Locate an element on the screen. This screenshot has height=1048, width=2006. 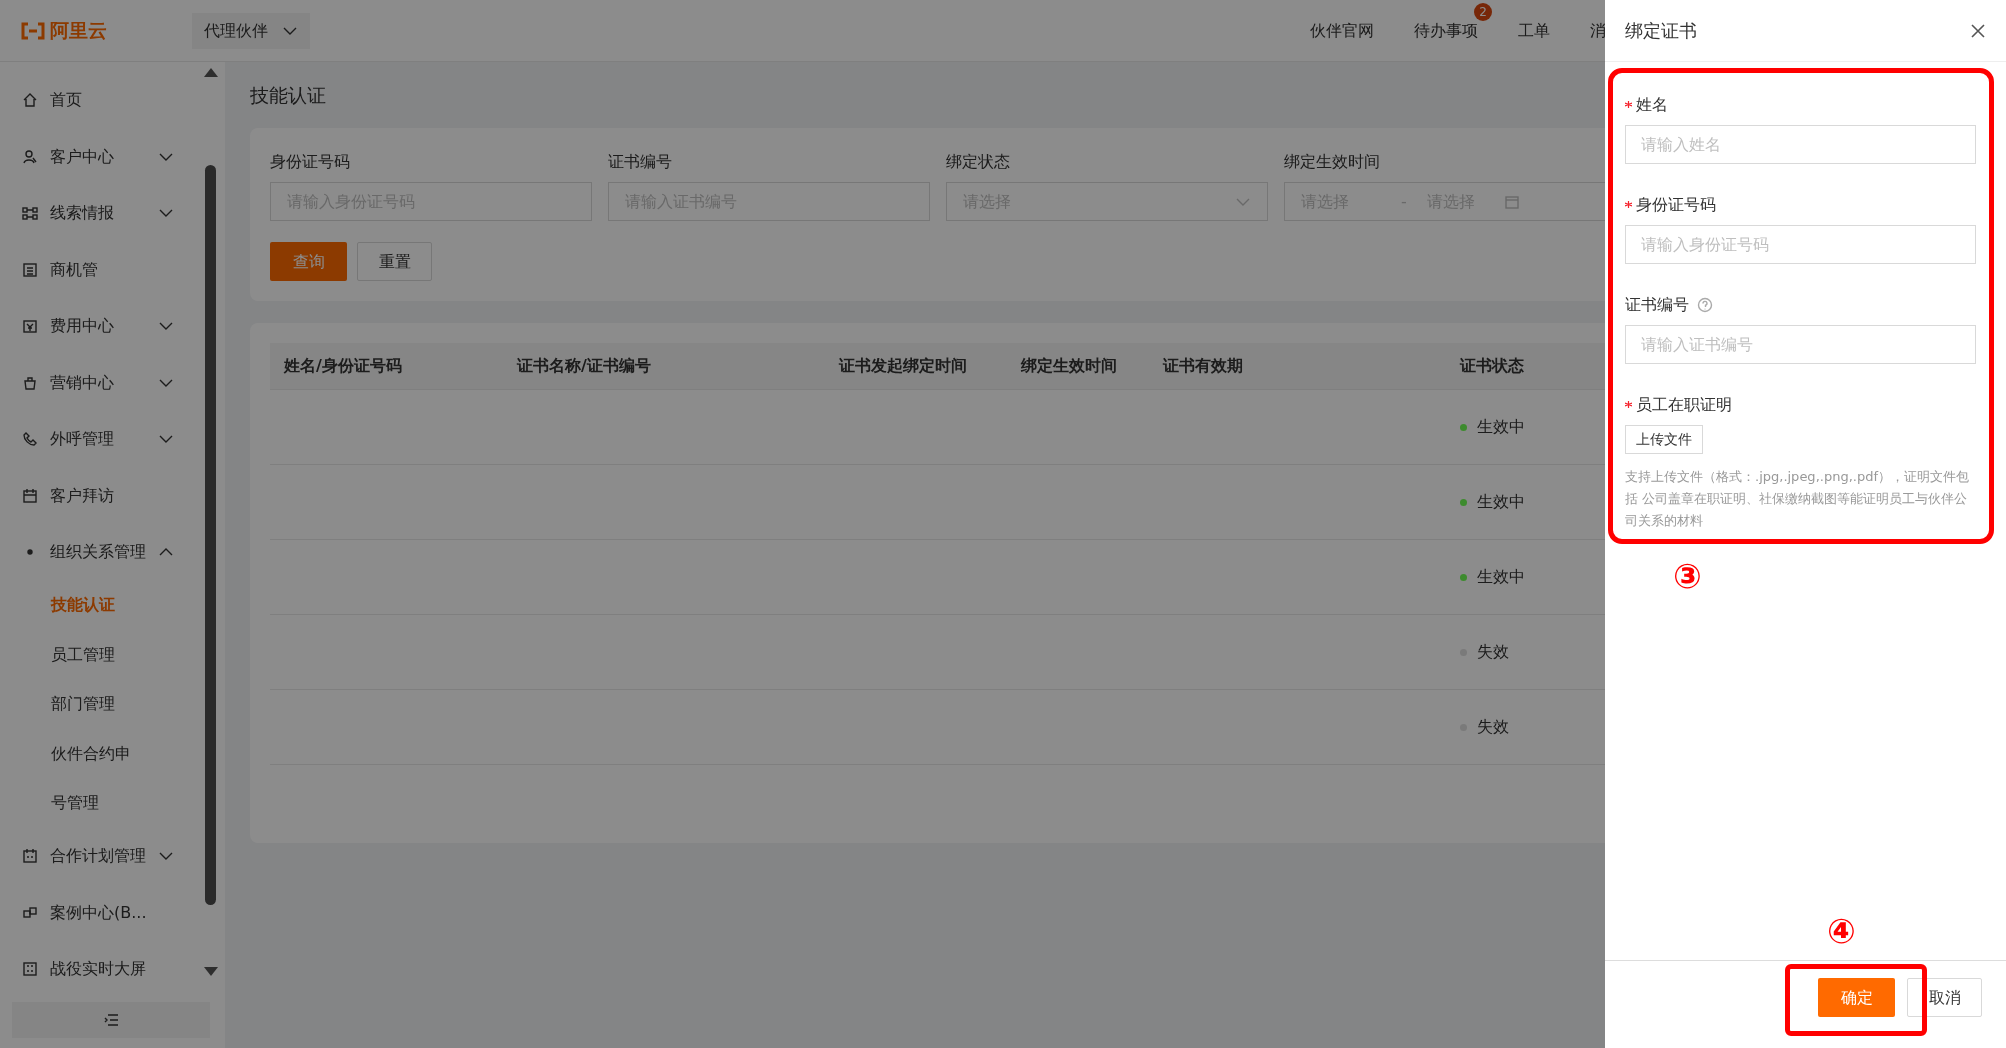
field-label: 绑定生效时间 is located at coordinates (1332, 162).